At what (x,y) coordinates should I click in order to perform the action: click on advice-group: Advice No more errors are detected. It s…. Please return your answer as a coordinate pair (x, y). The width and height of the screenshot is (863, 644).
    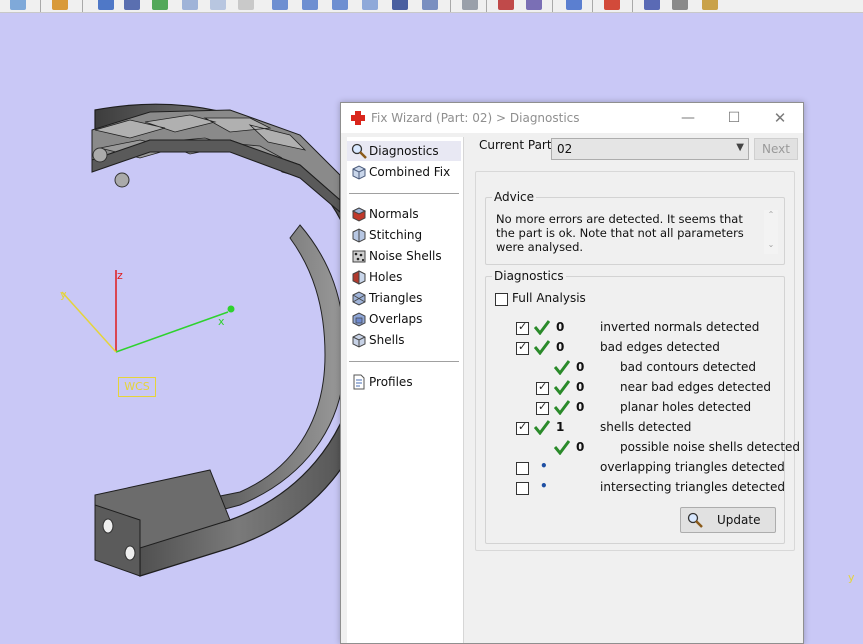
    Looking at the image, I should click on (635, 227).